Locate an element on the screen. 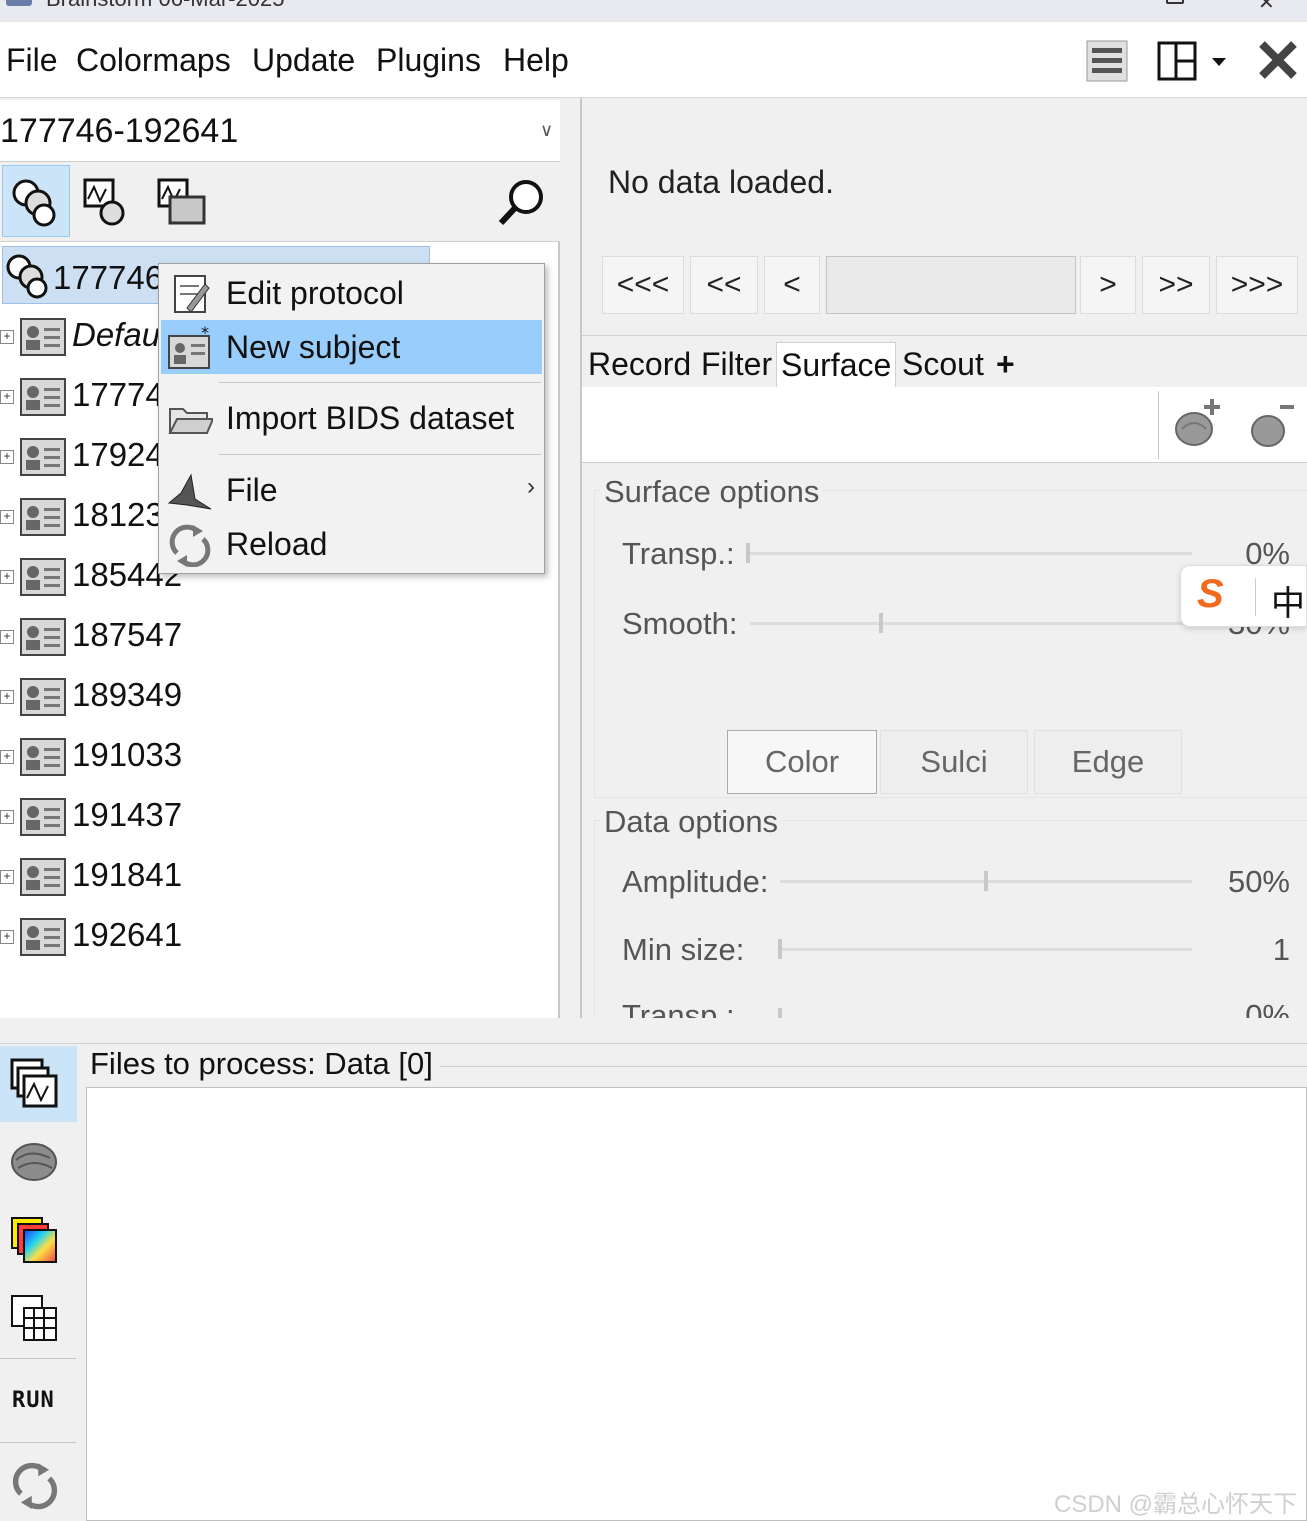  chevron-down-icon: ∨ is located at coordinates (547, 130).